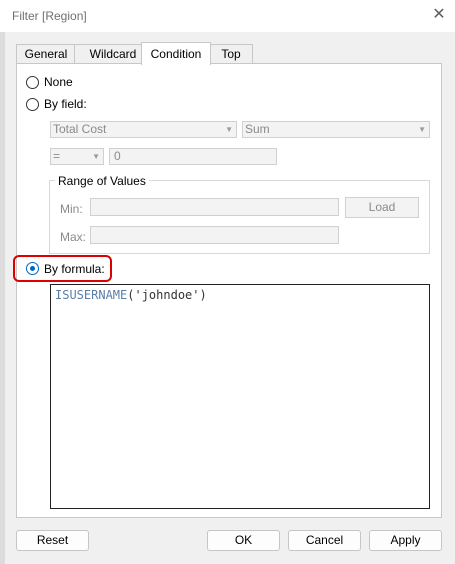  What do you see at coordinates (91, 295) in the screenshot?
I see `formula-function: ISUSERNAME` at bounding box center [91, 295].